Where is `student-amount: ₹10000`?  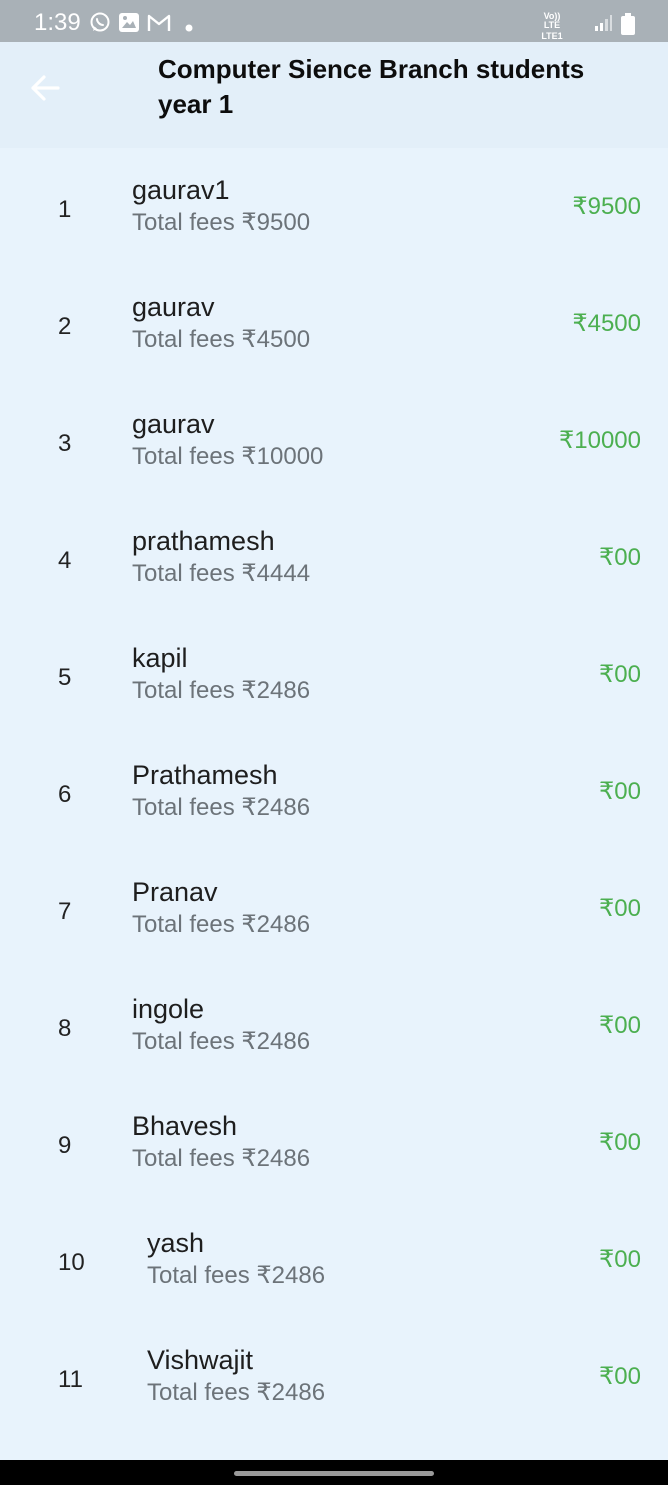
student-amount: ₹10000 is located at coordinates (599, 440).